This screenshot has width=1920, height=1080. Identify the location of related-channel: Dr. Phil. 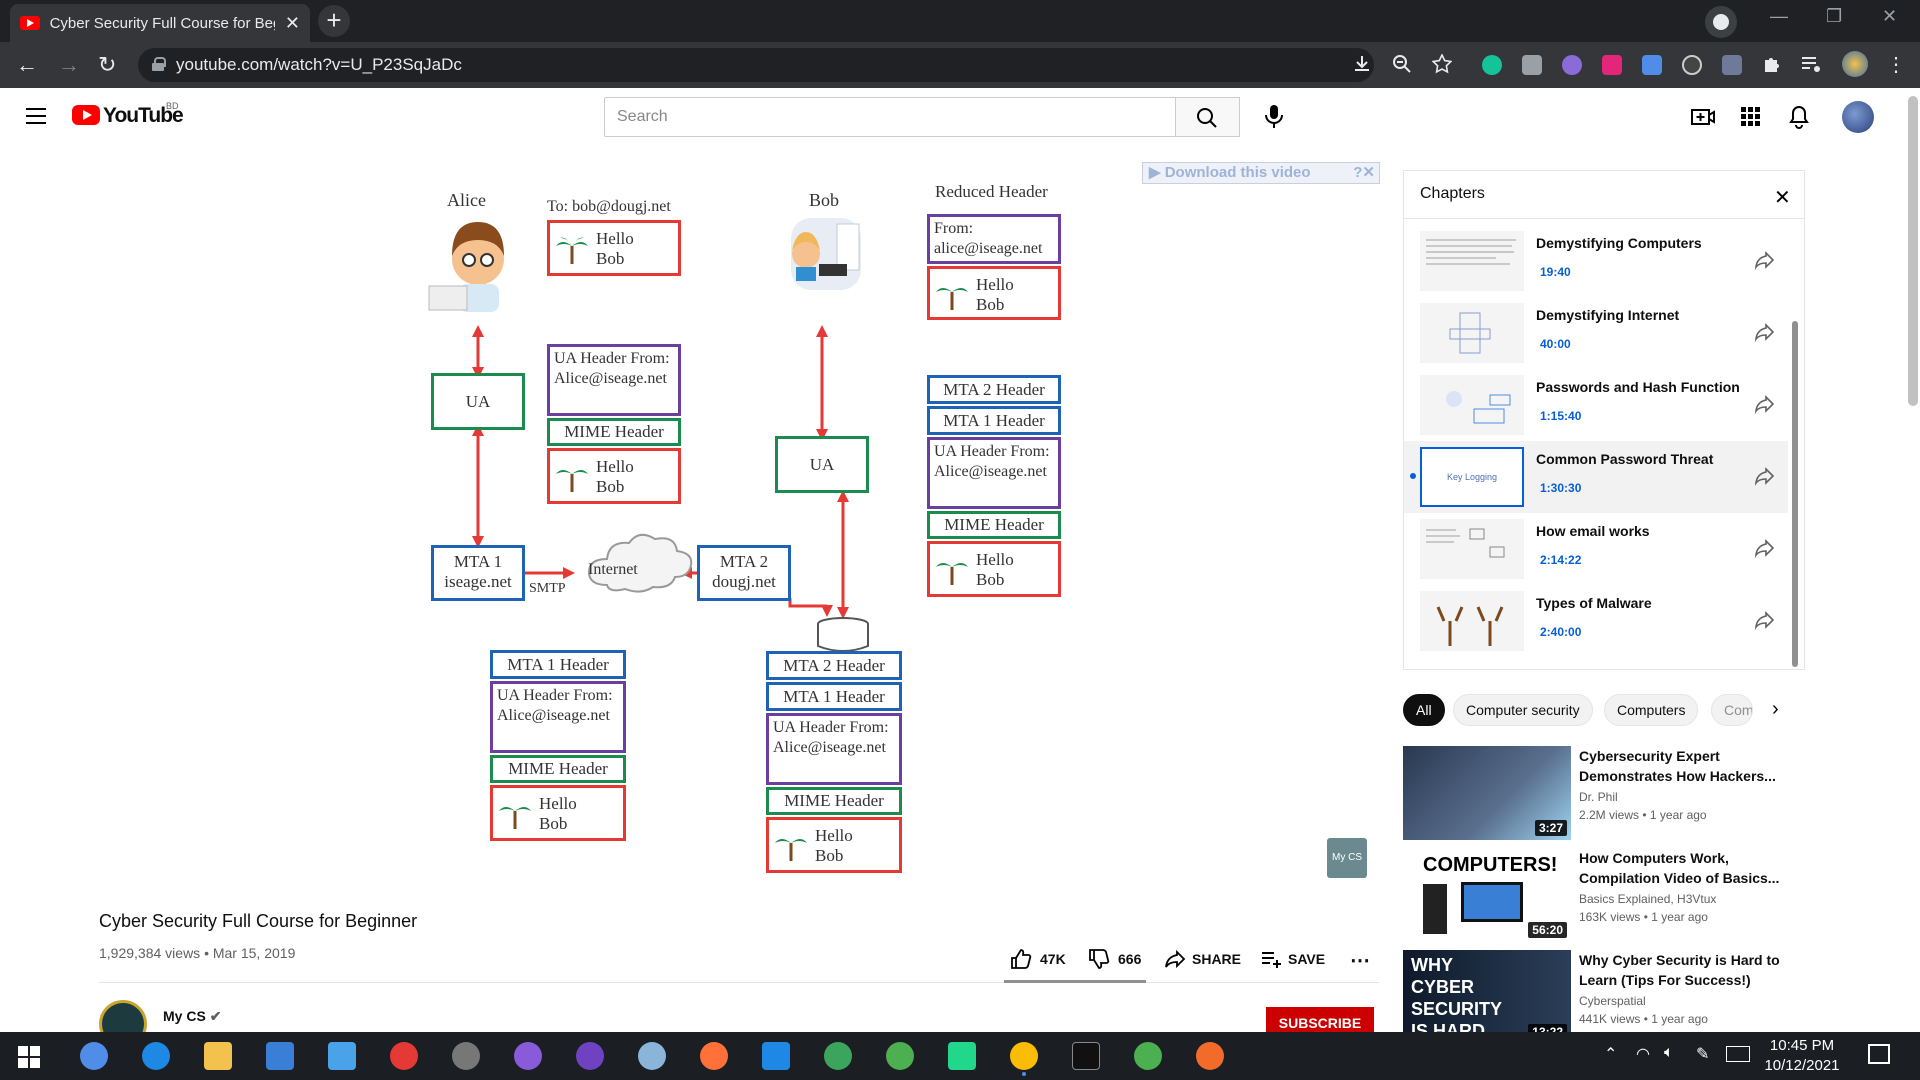
(1598, 797).